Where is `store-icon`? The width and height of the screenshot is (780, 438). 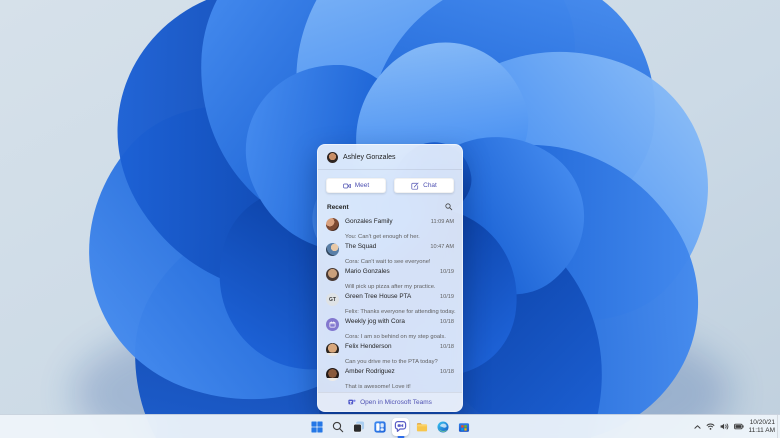
store-icon is located at coordinates (463, 426).